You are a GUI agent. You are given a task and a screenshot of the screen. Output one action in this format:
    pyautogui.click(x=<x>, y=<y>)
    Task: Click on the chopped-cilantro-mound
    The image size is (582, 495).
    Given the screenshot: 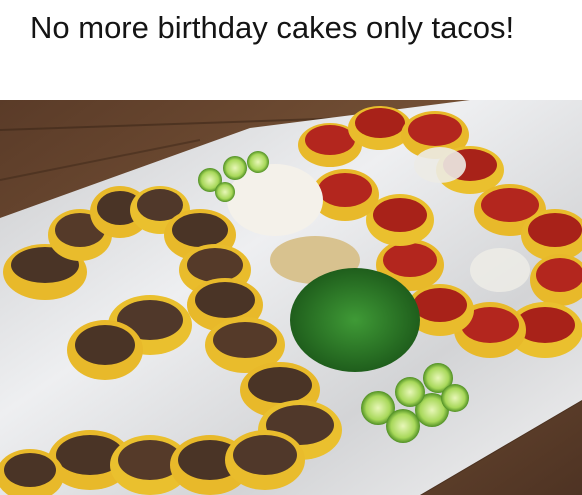 What is the action you would take?
    pyautogui.click(x=355, y=320)
    